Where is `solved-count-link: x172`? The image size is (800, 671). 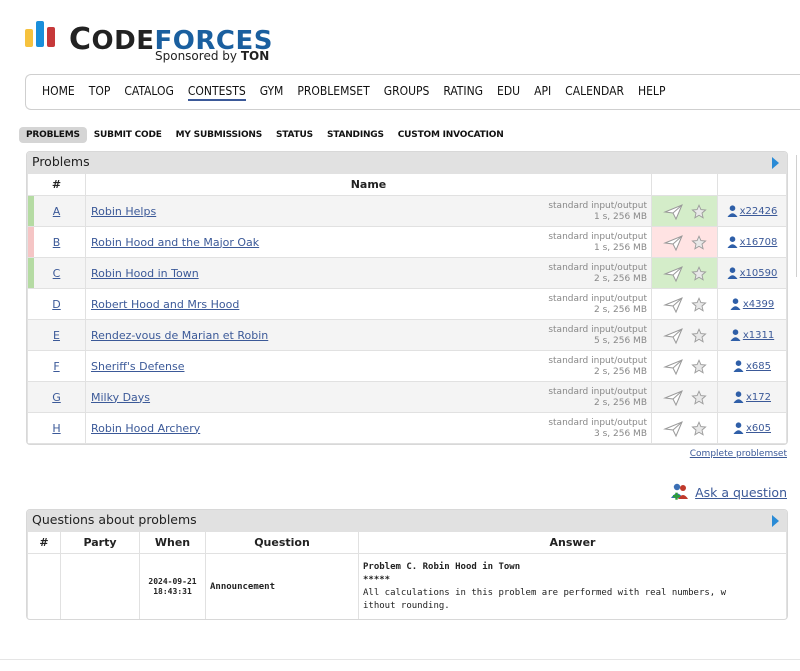 solved-count-link: x172 is located at coordinates (758, 397).